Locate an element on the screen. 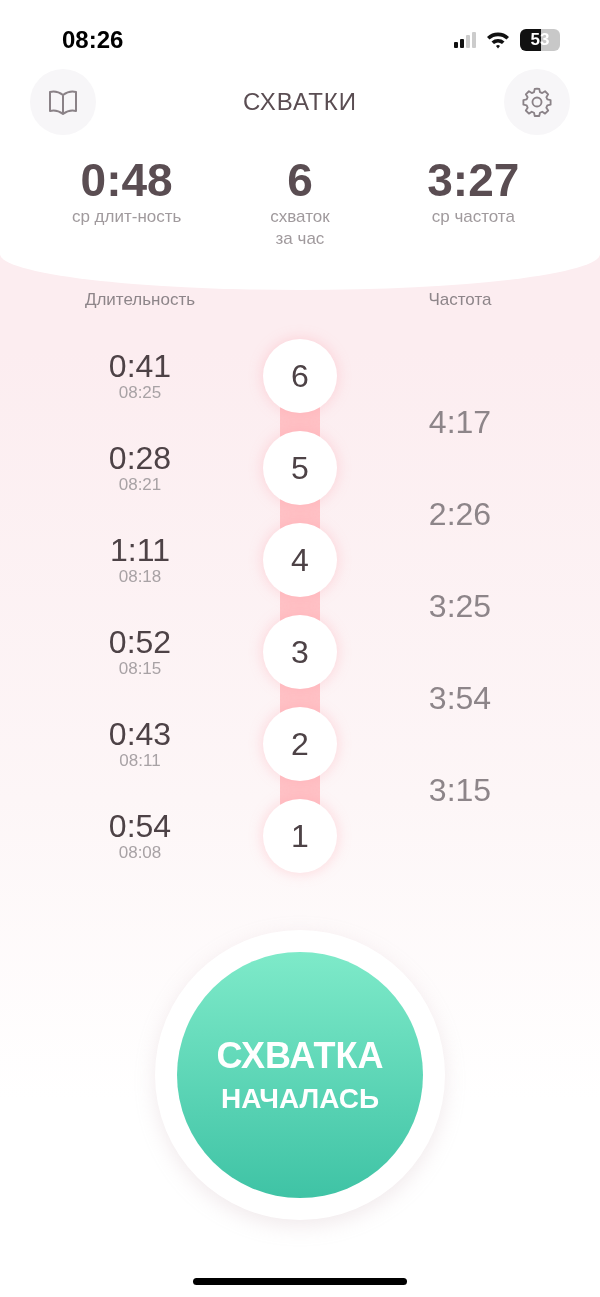 This screenshot has width=600, height=1297. start-time: 08:15 is located at coordinates (140, 669).